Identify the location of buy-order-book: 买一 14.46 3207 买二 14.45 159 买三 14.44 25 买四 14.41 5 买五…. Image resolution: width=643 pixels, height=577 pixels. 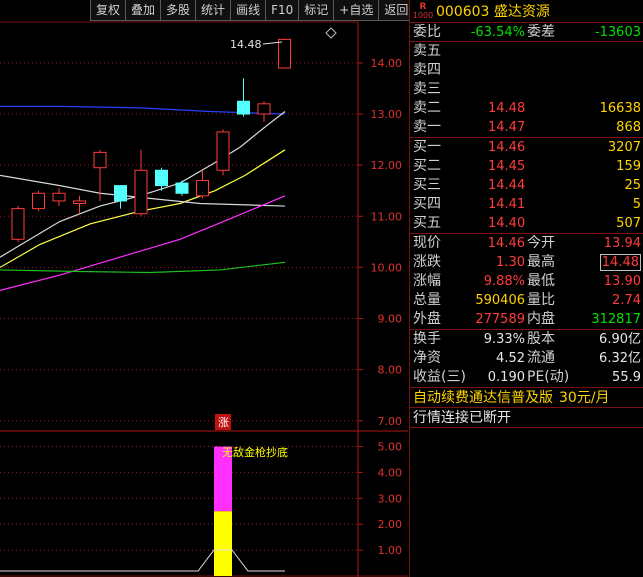
(526, 186).